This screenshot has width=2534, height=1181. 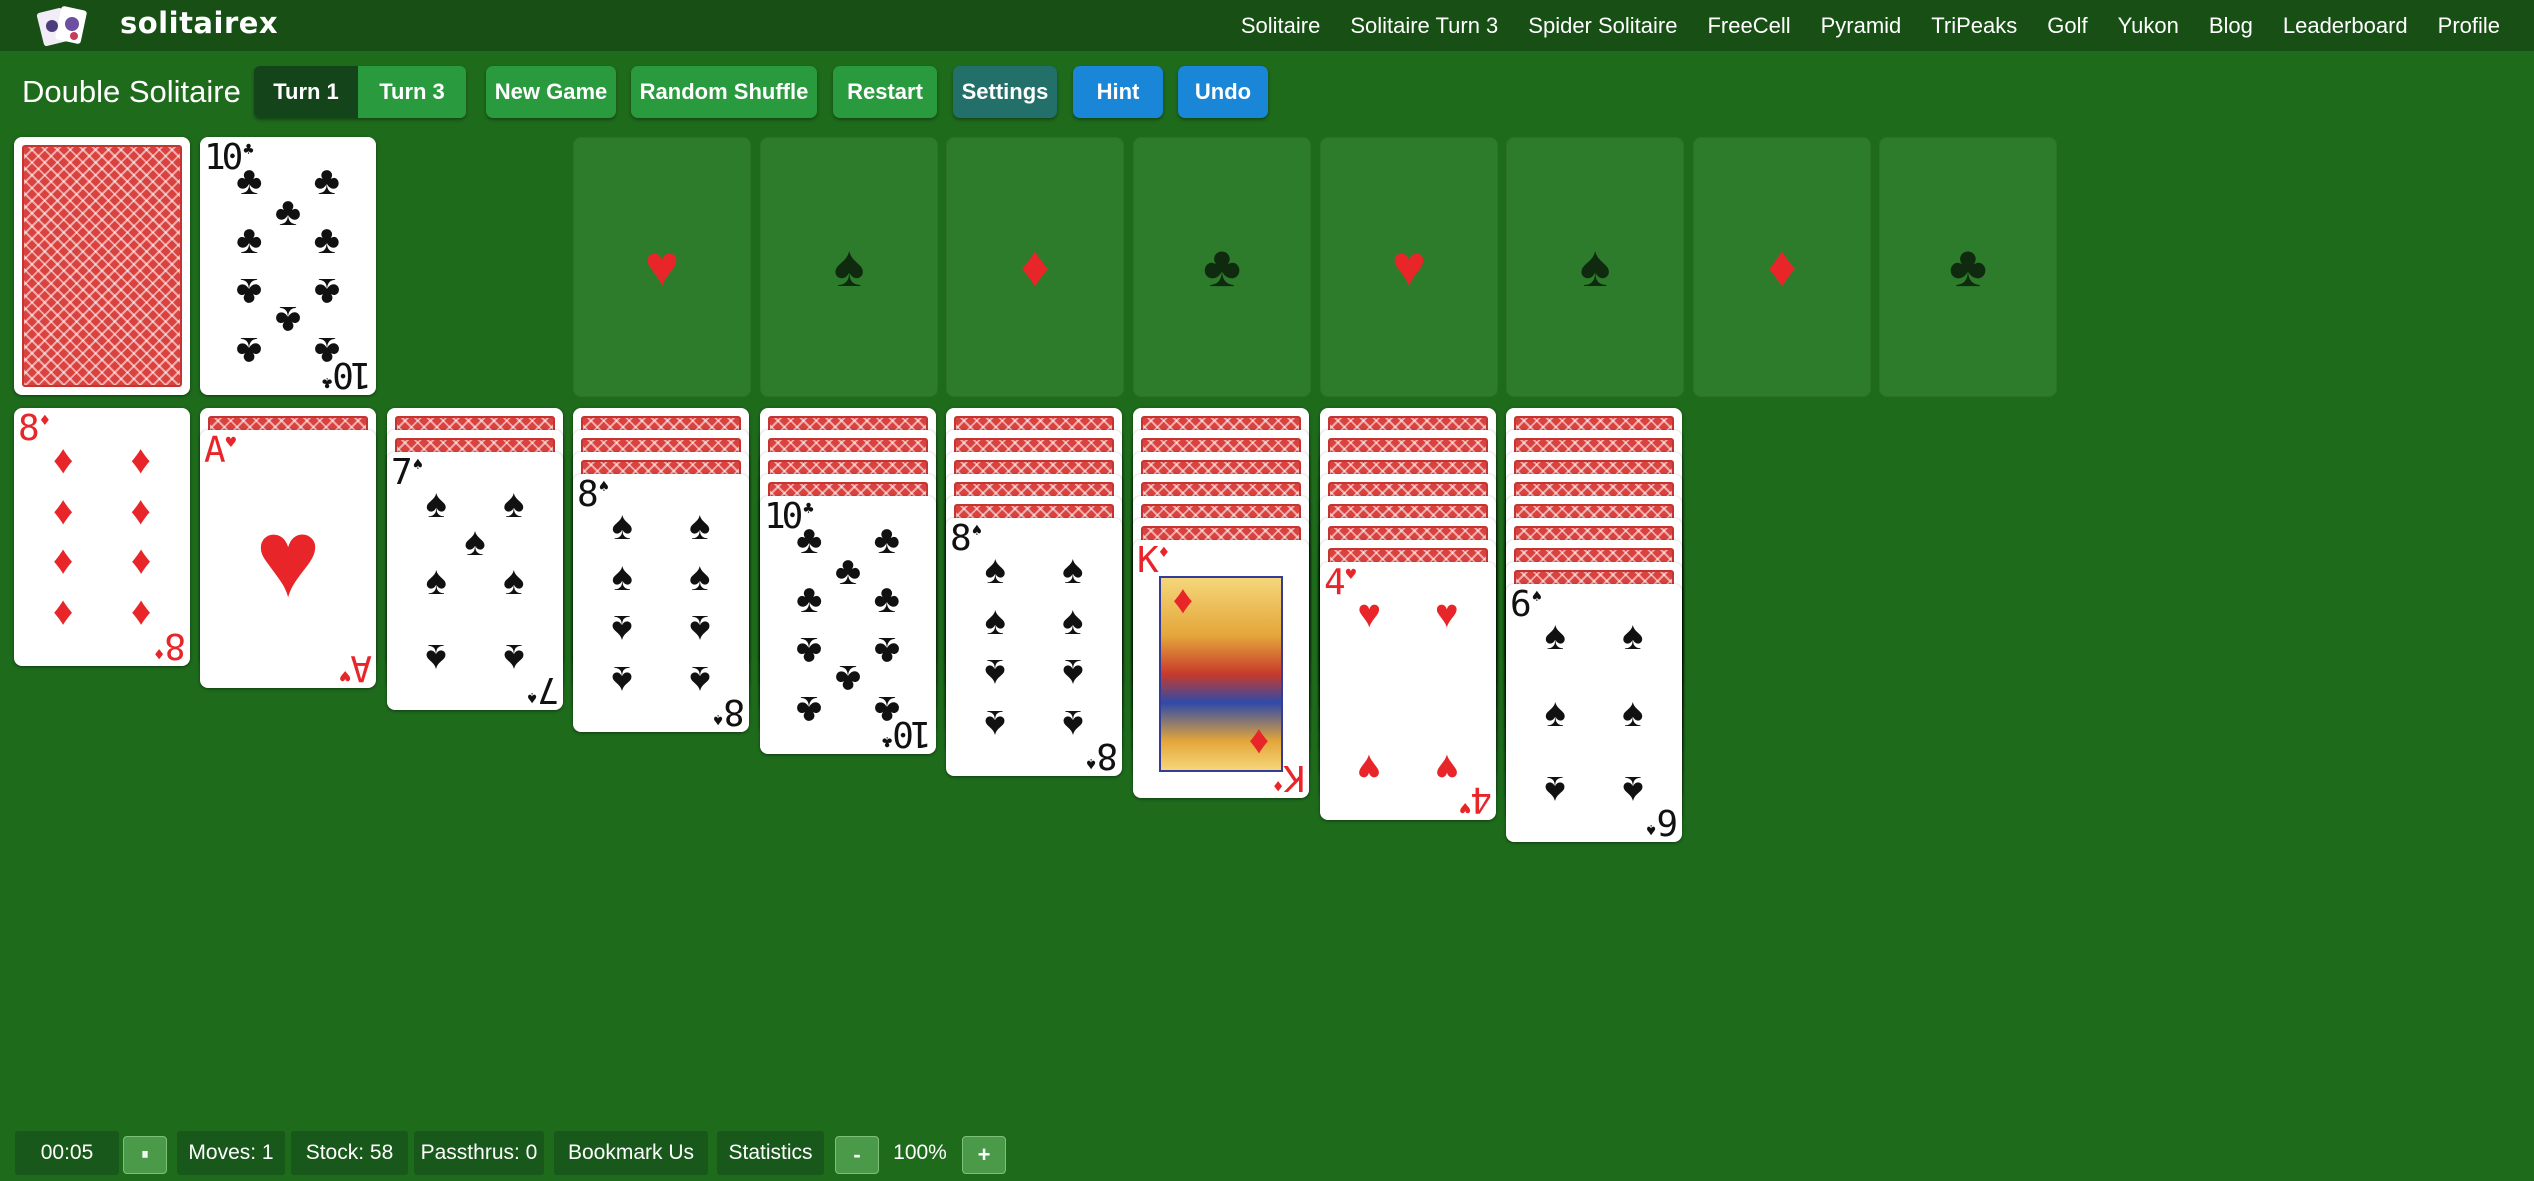 I want to click on nav-spider-solitaire: Spider Solitaire, so click(x=1602, y=26).